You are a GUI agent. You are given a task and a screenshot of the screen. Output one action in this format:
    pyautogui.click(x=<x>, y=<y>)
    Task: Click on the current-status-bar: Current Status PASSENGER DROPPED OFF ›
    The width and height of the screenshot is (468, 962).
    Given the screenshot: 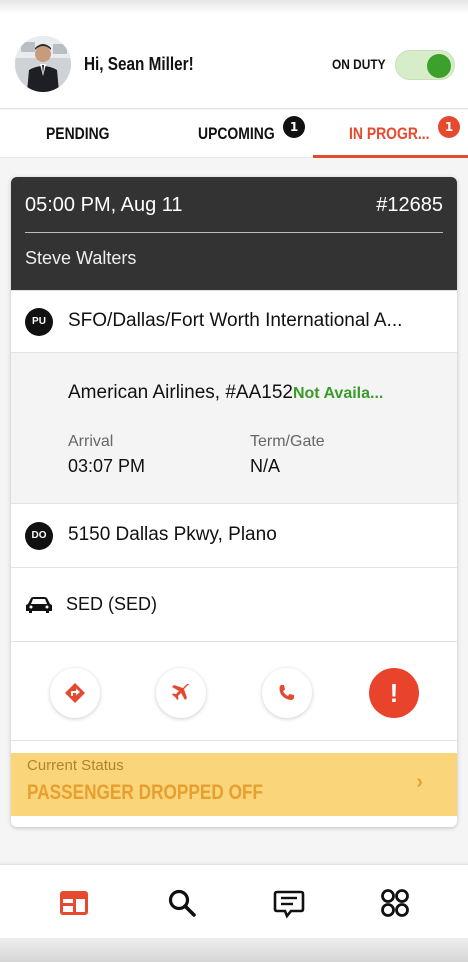 What is the action you would take?
    pyautogui.click(x=234, y=784)
    